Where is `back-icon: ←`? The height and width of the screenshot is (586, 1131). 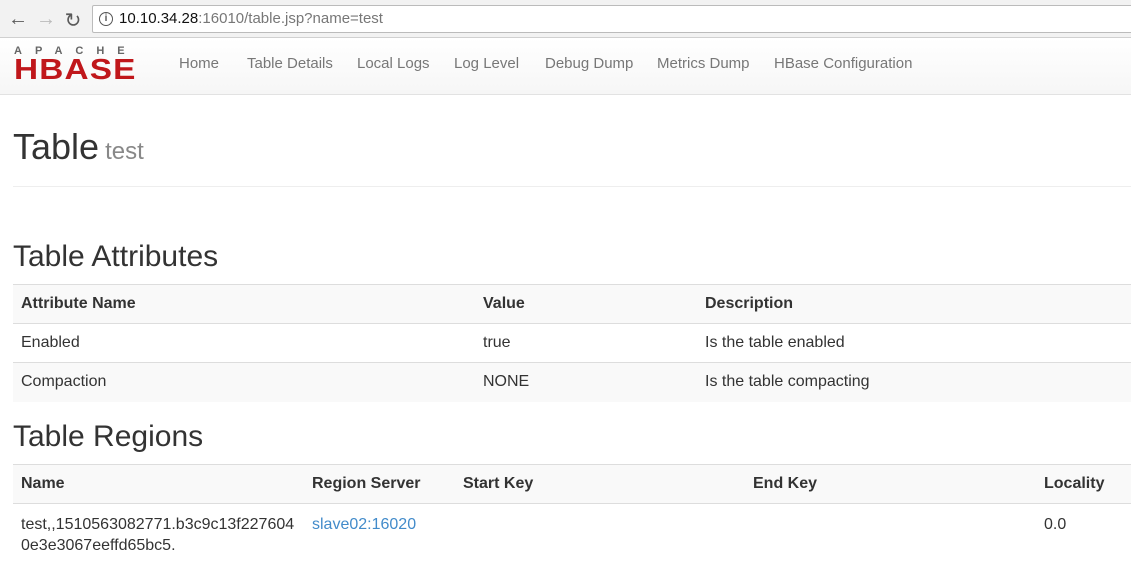
back-icon: ← is located at coordinates (18, 19).